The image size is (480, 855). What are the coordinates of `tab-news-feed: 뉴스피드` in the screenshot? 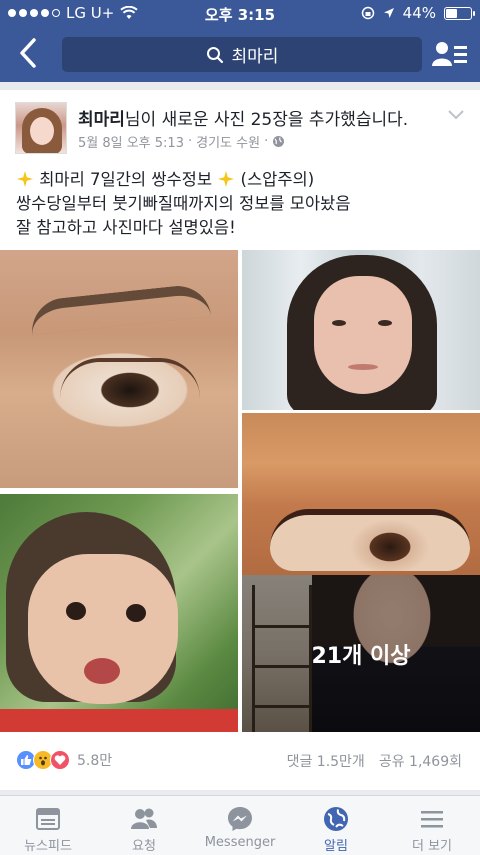 It's located at (48, 825).